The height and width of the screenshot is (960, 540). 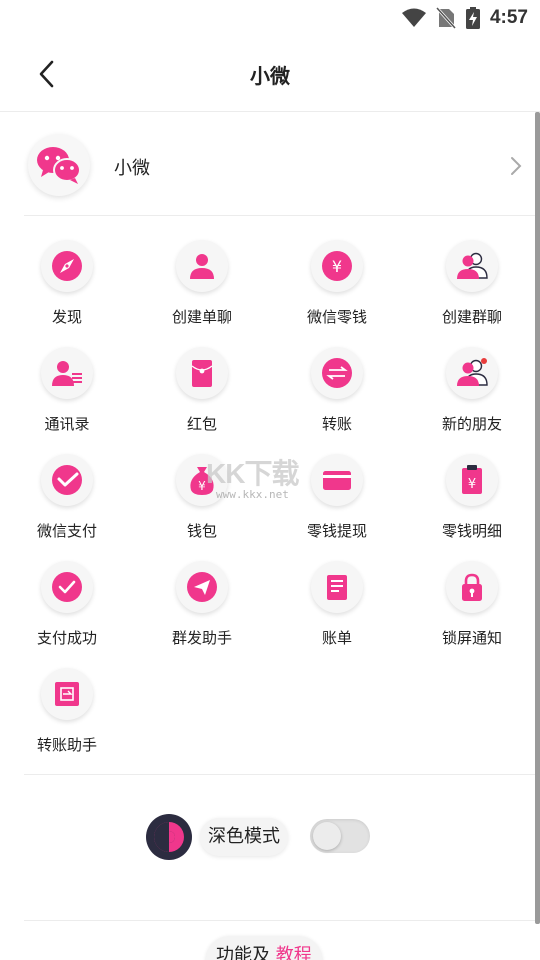 I want to click on status-icons: 4:57, so click(x=464, y=18).